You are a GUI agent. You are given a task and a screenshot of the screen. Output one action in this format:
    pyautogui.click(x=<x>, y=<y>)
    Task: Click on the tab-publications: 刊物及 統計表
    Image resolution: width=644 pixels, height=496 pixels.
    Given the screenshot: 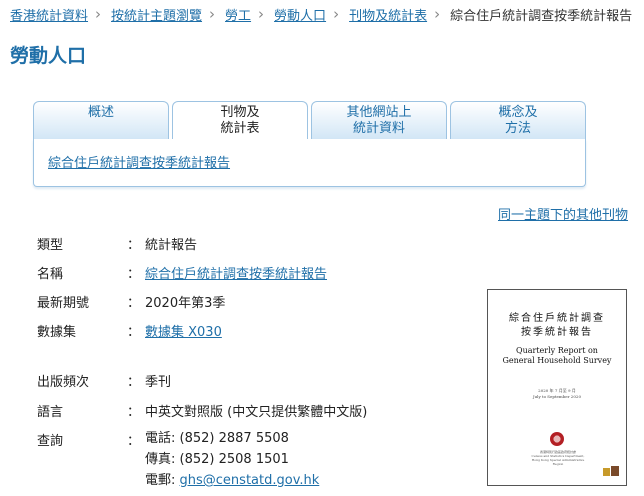 What is the action you would take?
    pyautogui.click(x=240, y=120)
    